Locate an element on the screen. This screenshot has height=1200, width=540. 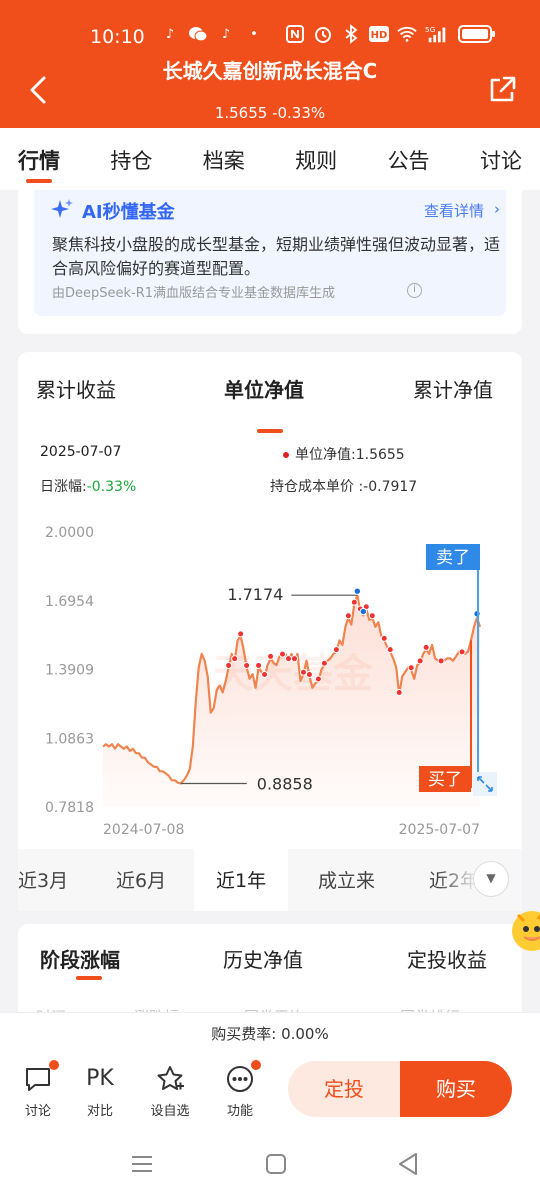
y-tick-label: 0.7818 is located at coordinates (69, 808).